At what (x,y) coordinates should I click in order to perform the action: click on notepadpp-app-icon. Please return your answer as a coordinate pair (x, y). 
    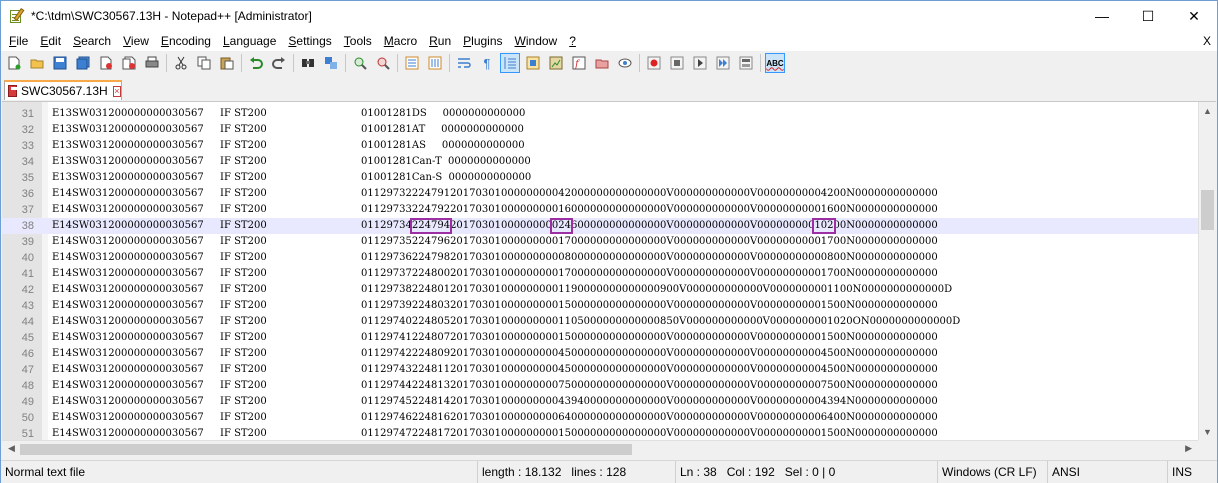
    Looking at the image, I should click on (17, 16).